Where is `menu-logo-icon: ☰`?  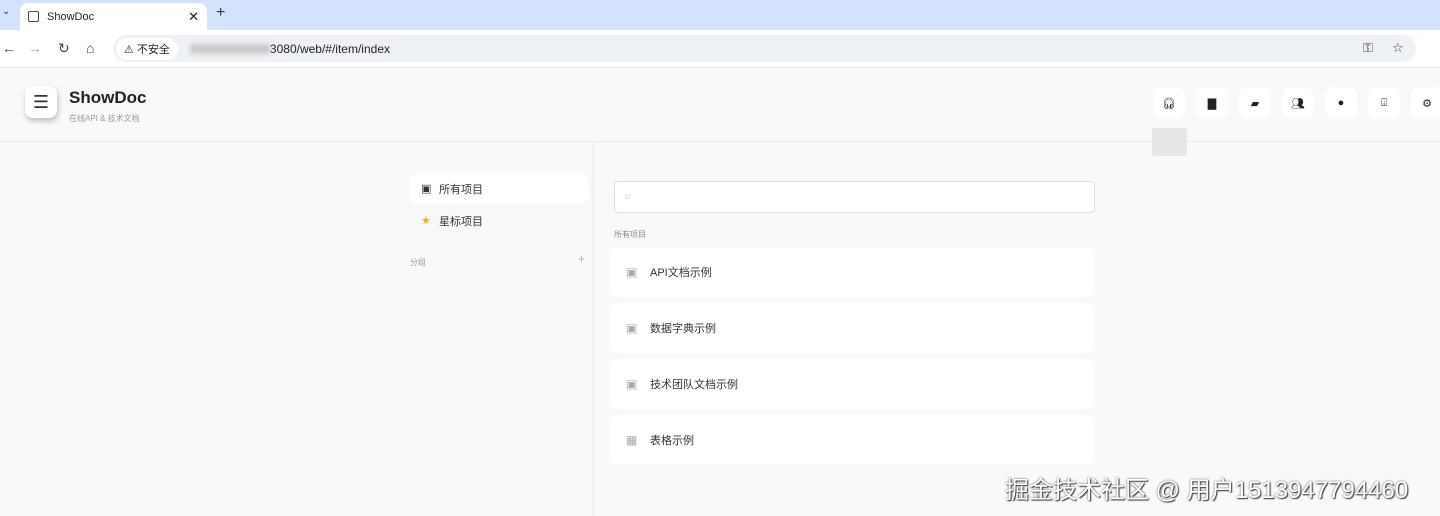 menu-logo-icon: ☰ is located at coordinates (41, 102).